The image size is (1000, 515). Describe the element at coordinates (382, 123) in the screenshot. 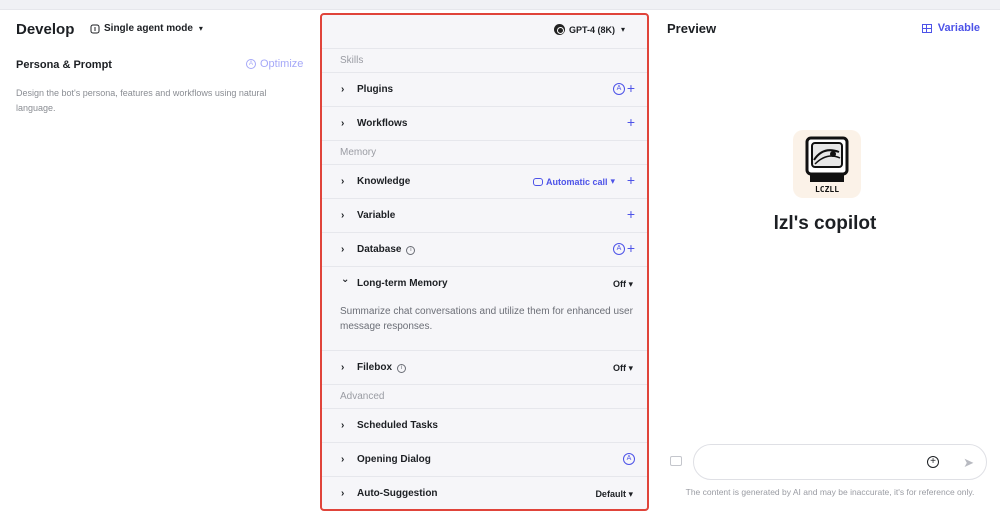

I see `row-label-workflows: Workflows` at that location.